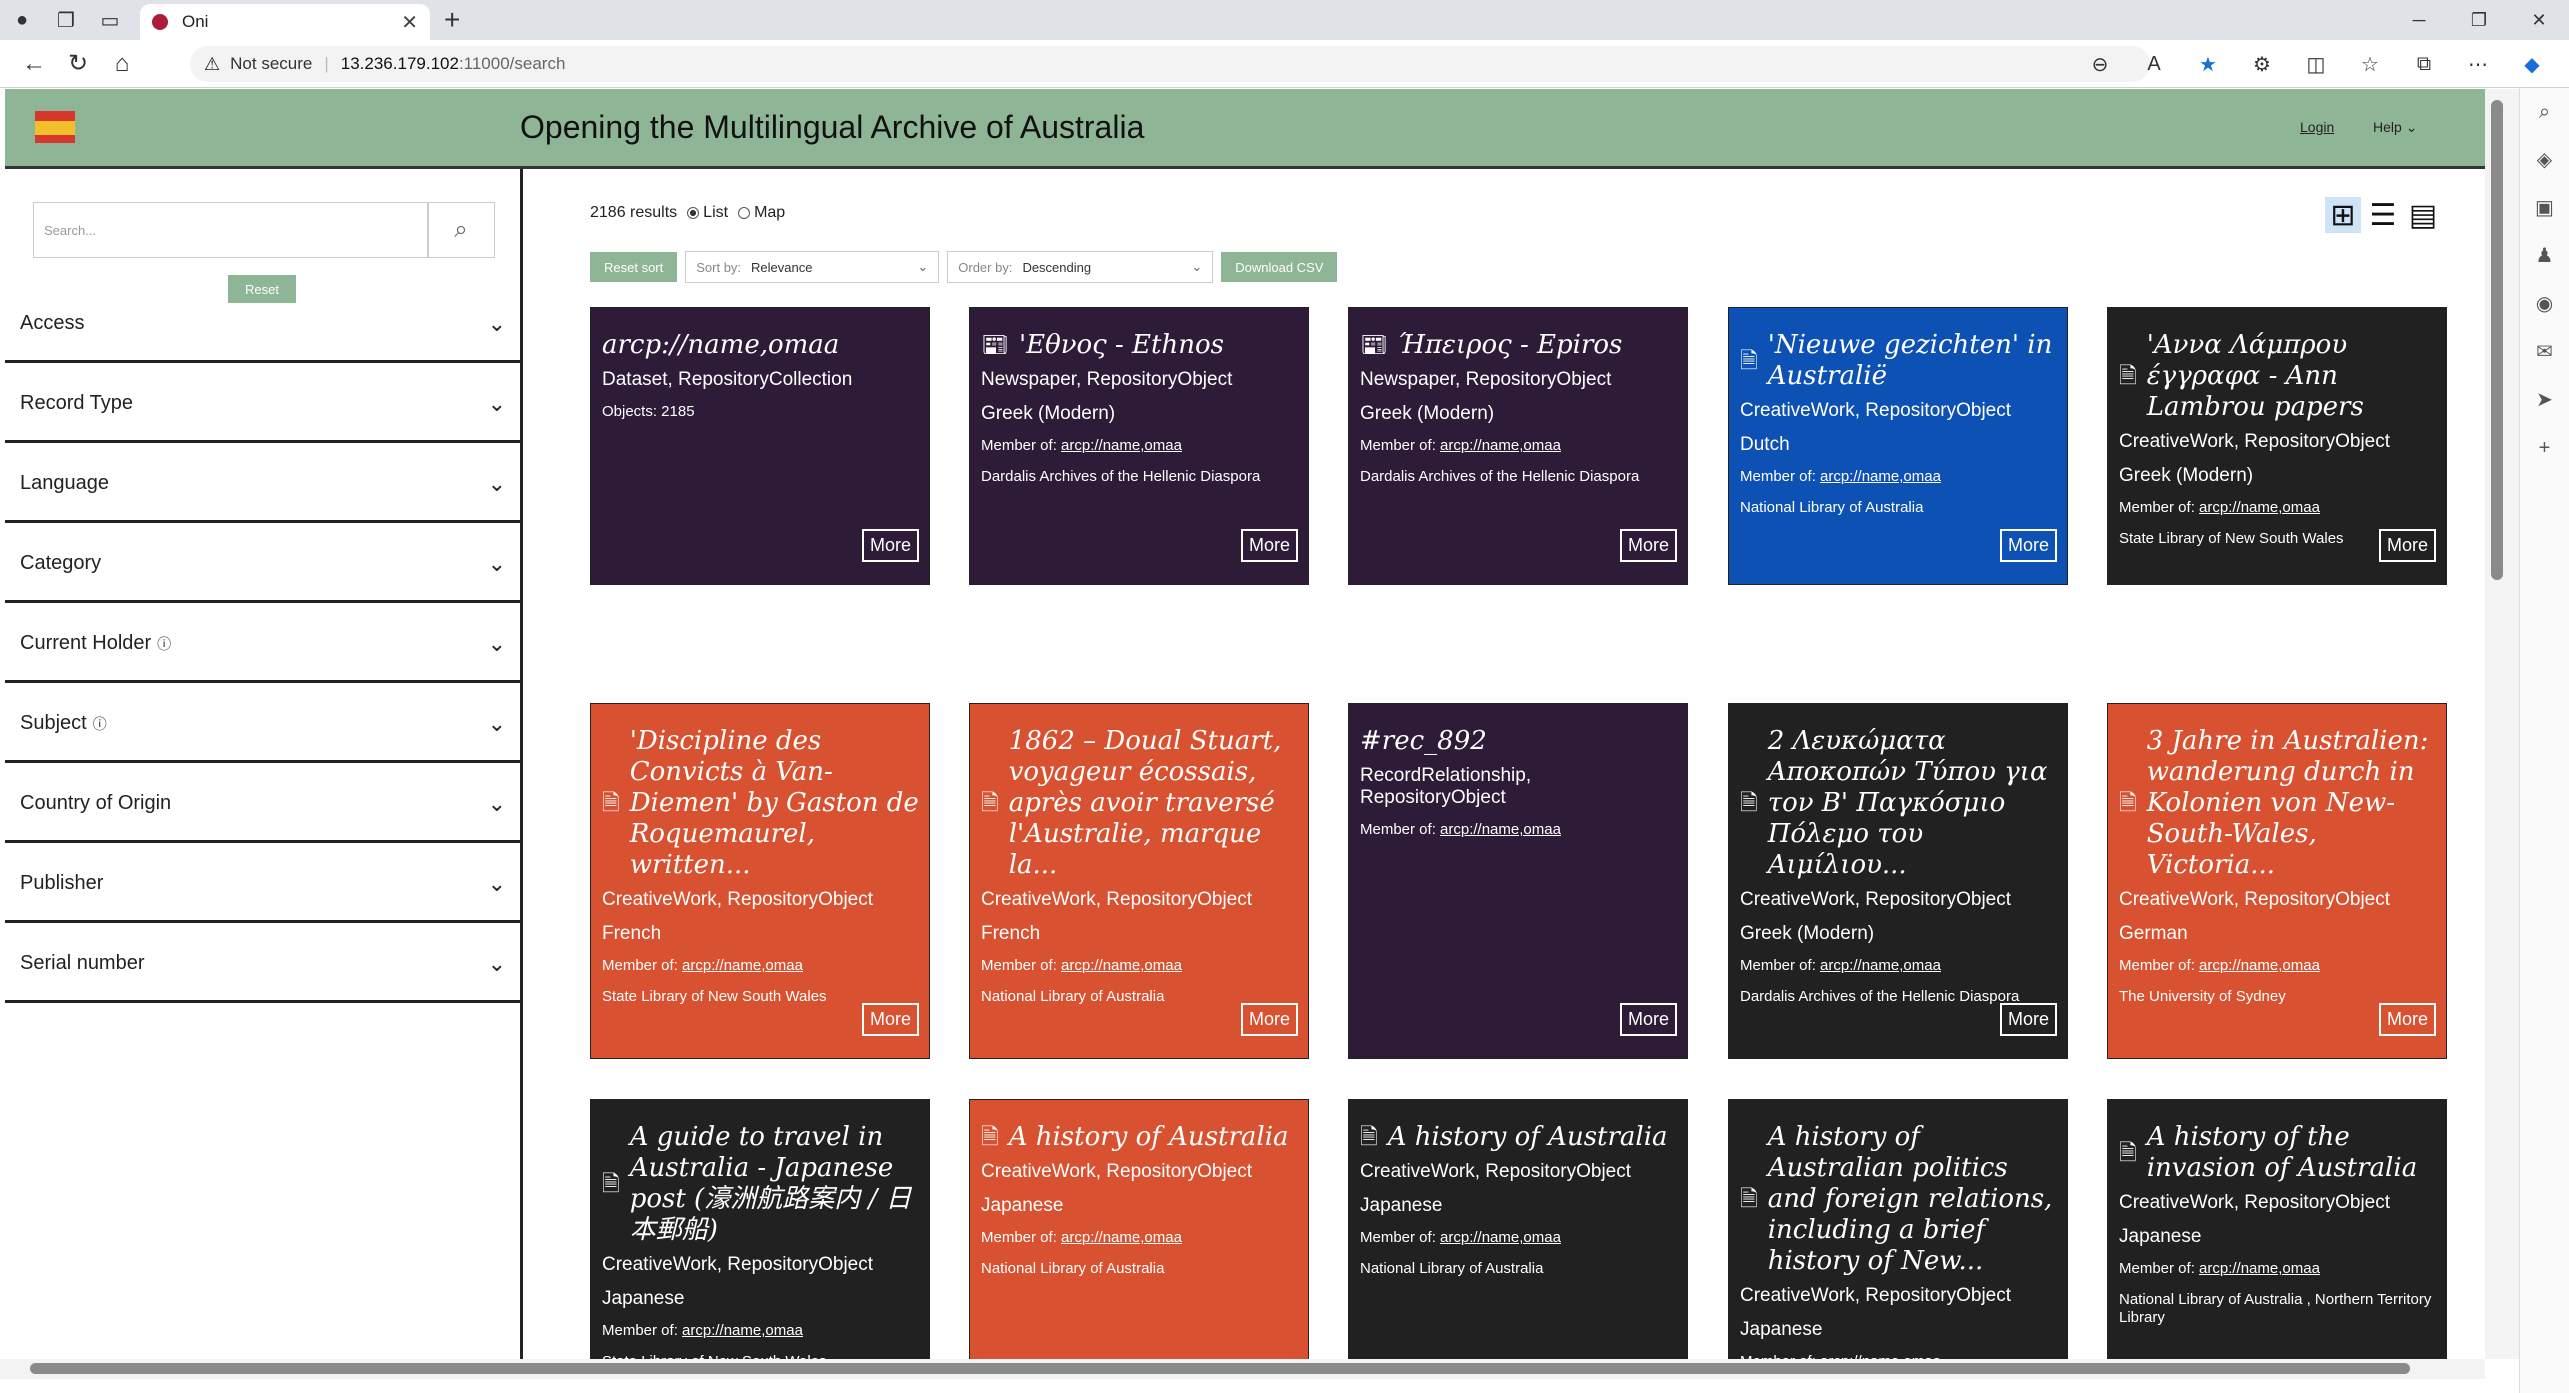 This screenshot has width=2569, height=1393. Describe the element at coordinates (1080, 267) in the screenshot. I see `order-by-select: Order by: Descending ⌄` at that location.